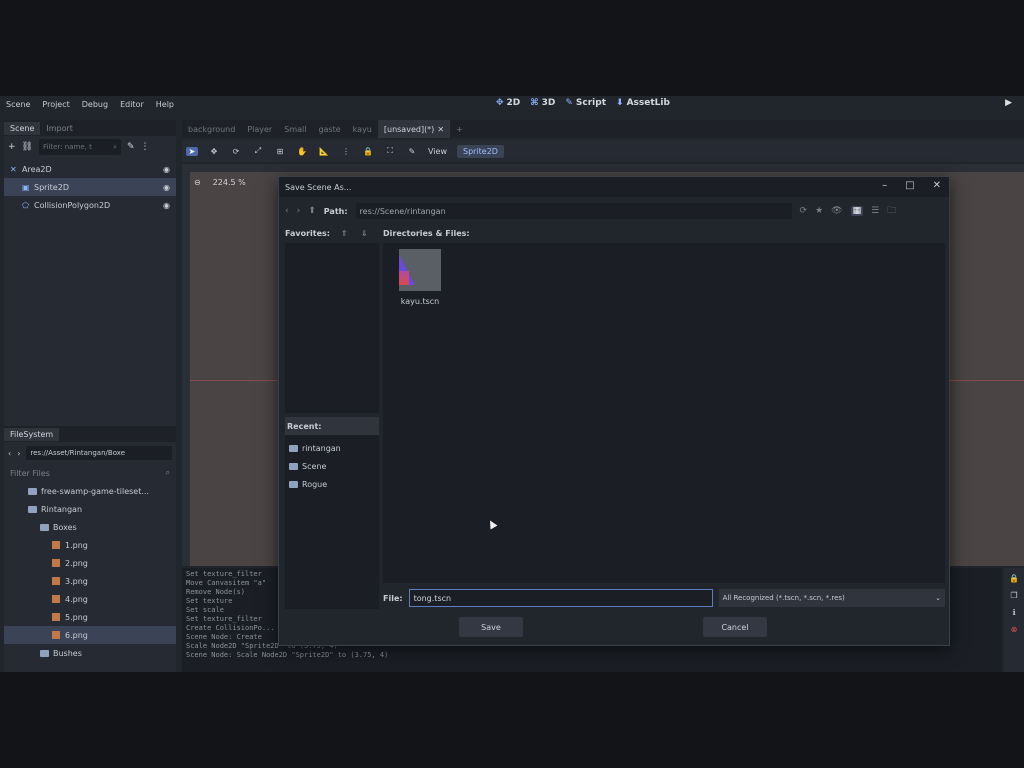 The height and width of the screenshot is (768, 1024). What do you see at coordinates (412, 151) in the screenshot?
I see `bone-icon: ✎` at bounding box center [412, 151].